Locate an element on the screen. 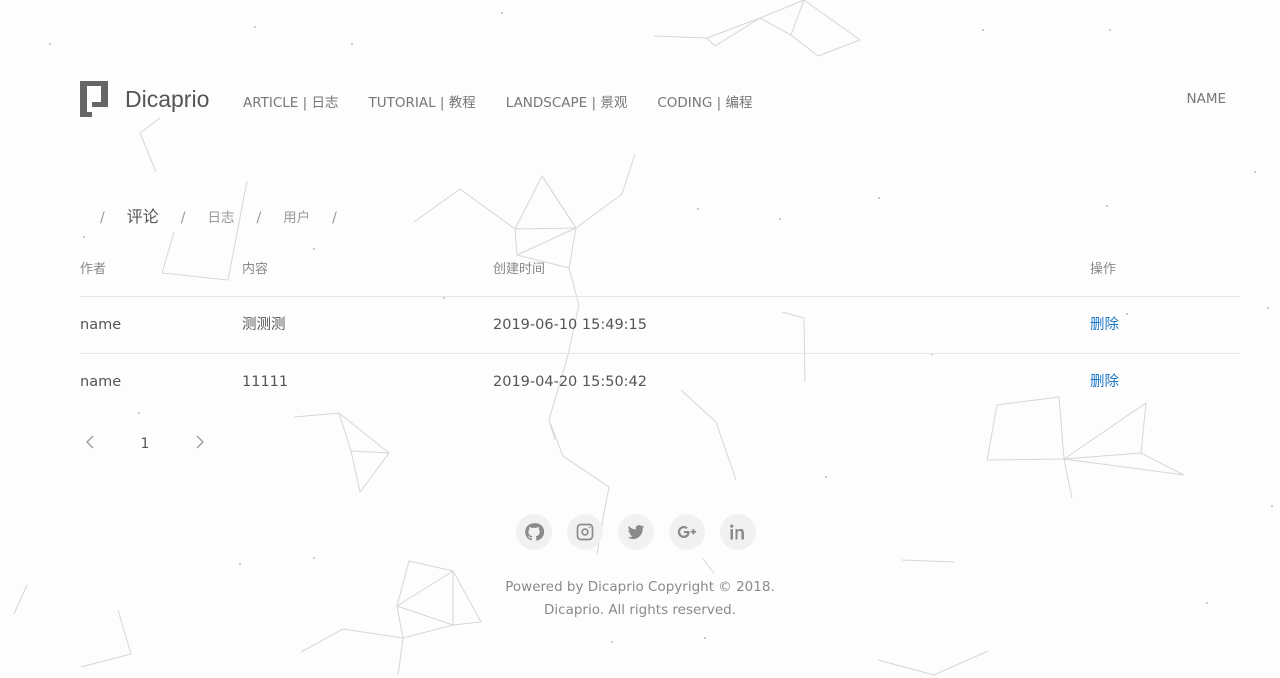 Image resolution: width=1280 pixels, height=678 pixels. table-header: 作者 内容 创建时间 操作 is located at coordinates (660, 276).